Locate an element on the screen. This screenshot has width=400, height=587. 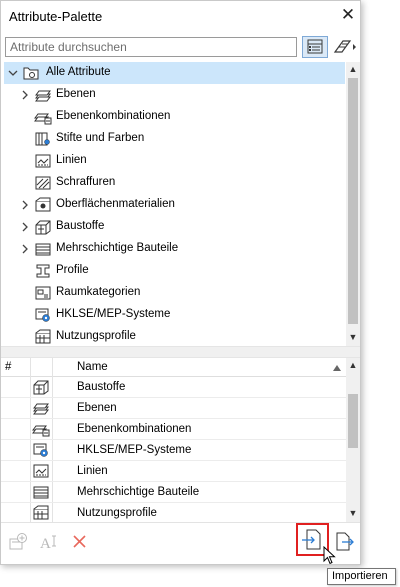
new-attribute-icon is located at coordinates (18, 541).